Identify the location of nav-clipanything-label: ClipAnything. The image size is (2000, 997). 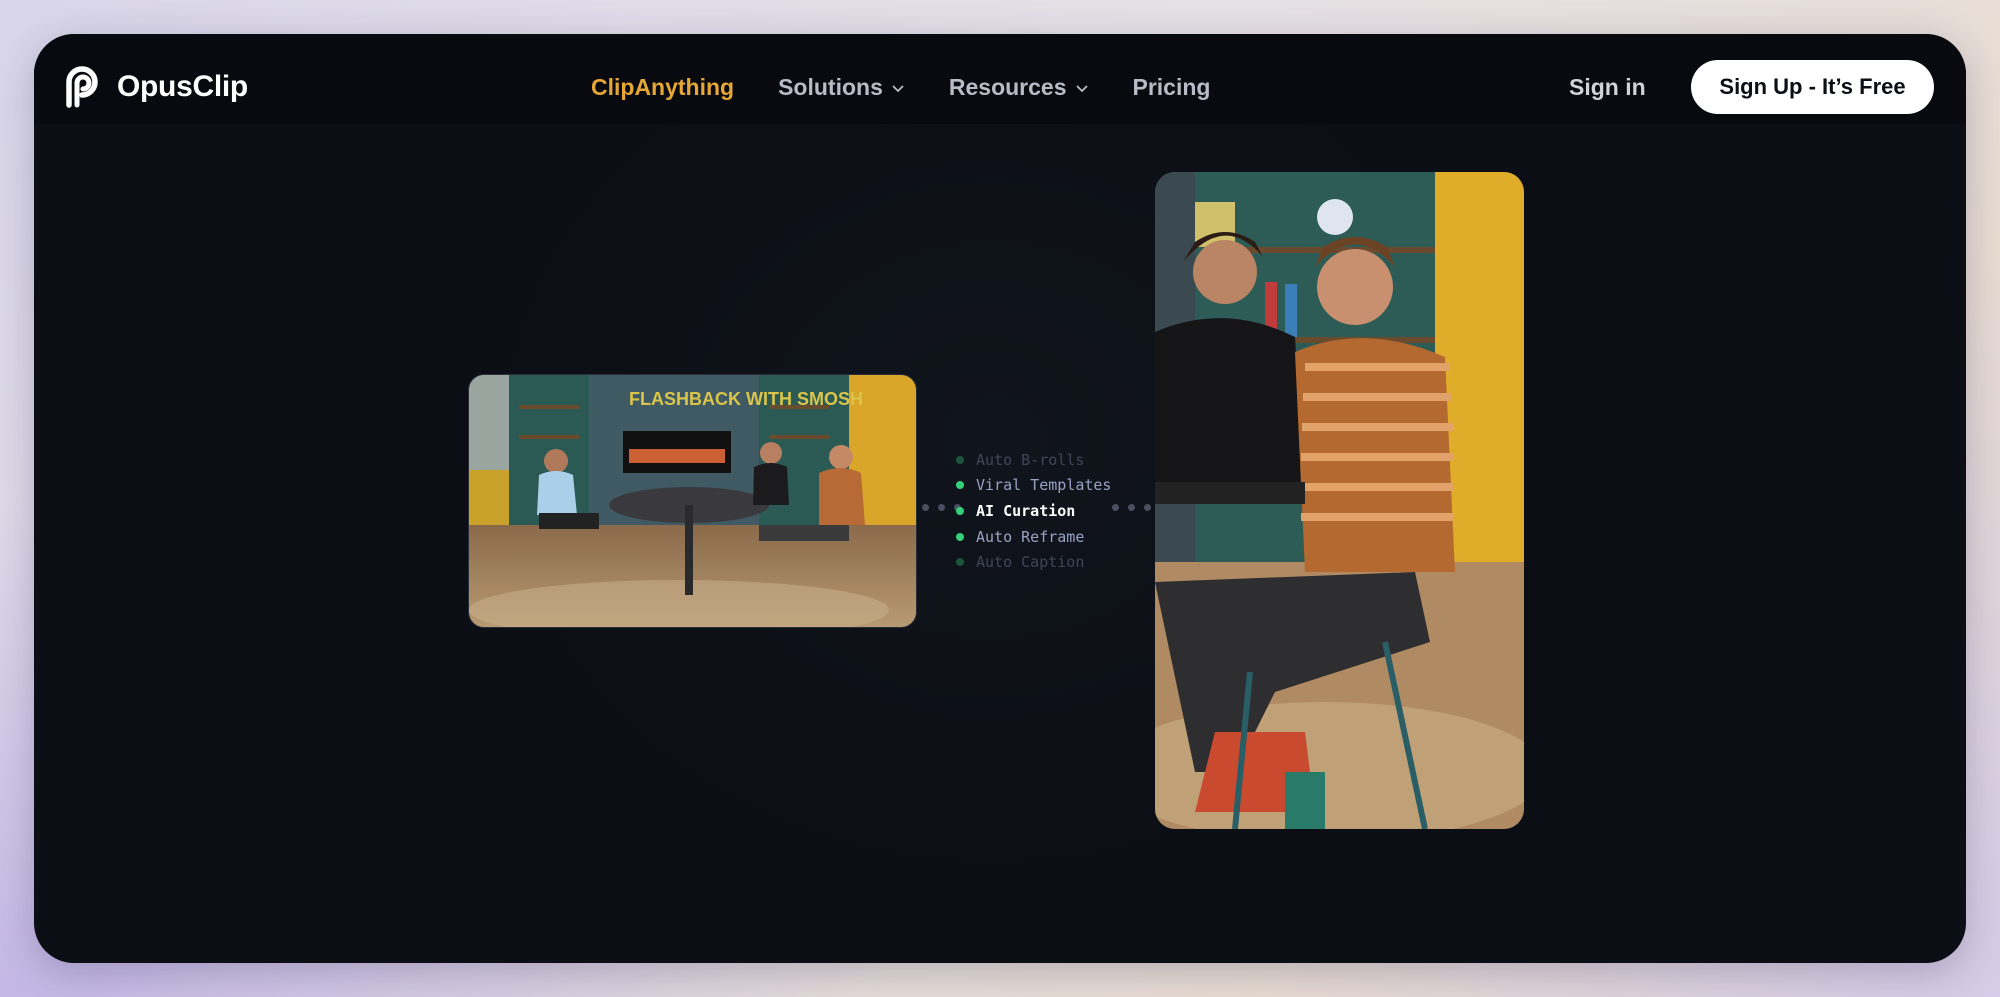
(663, 87).